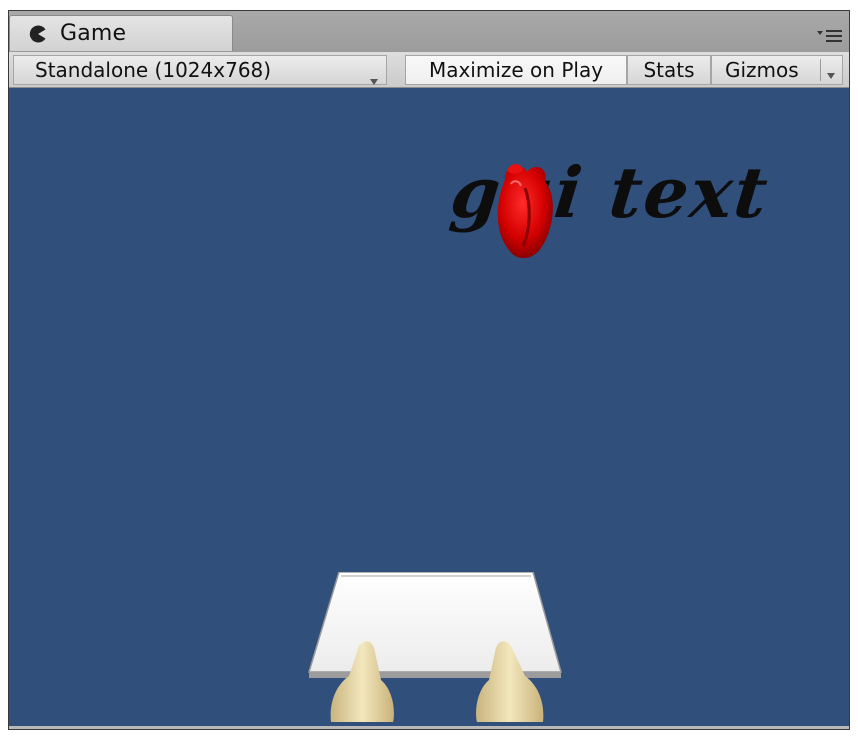  I want to click on tab-strip: Game, so click(429, 31).